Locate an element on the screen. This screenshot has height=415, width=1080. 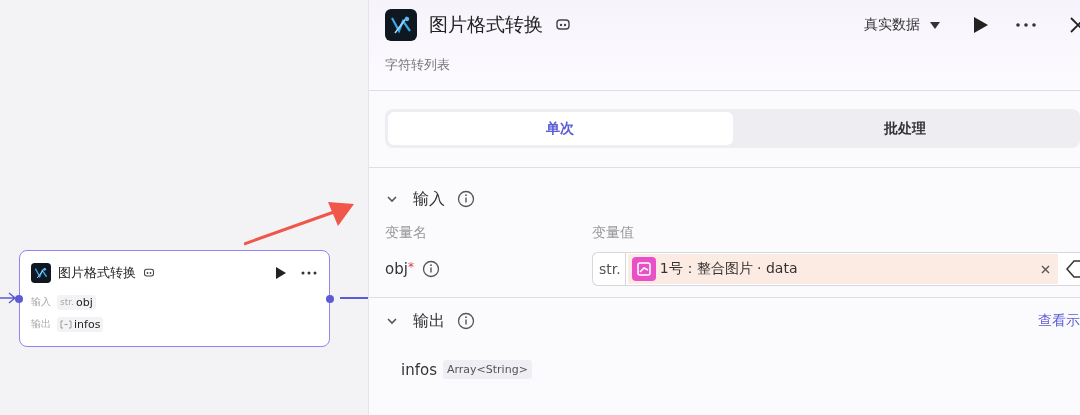
clear-icon is located at coordinates (1045, 269).